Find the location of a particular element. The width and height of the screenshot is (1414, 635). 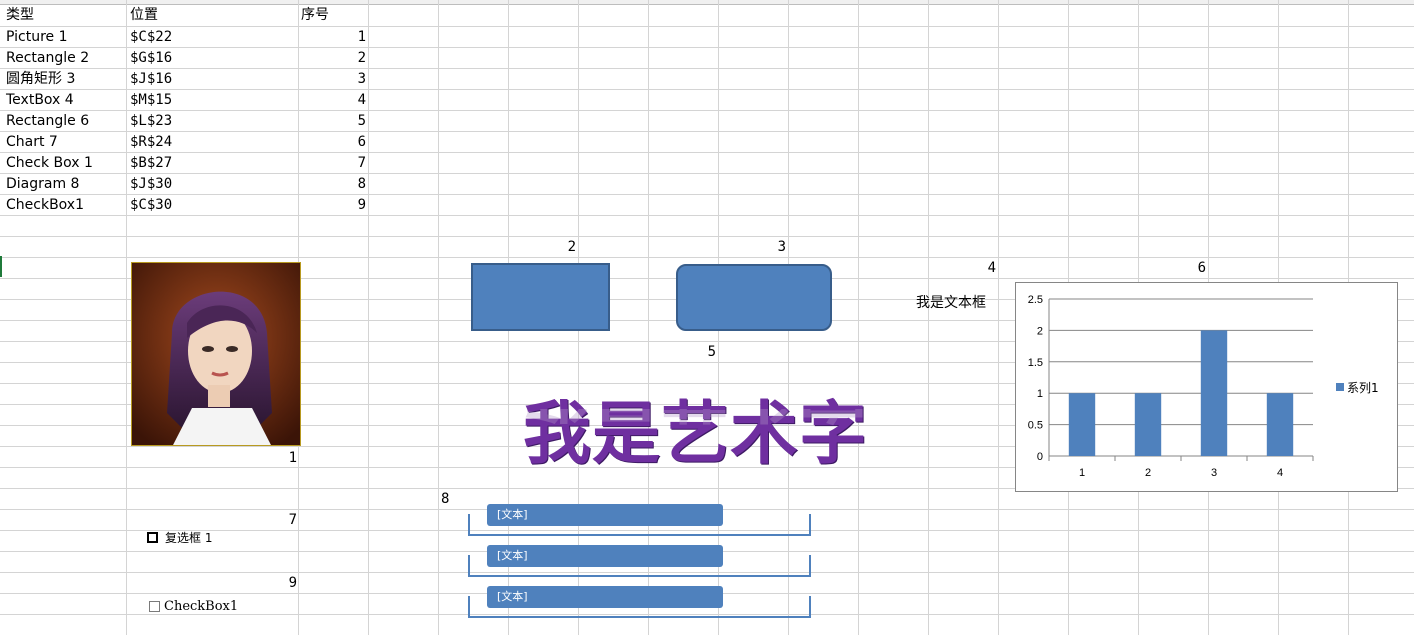

activex-checkbox is located at coordinates (154, 606).